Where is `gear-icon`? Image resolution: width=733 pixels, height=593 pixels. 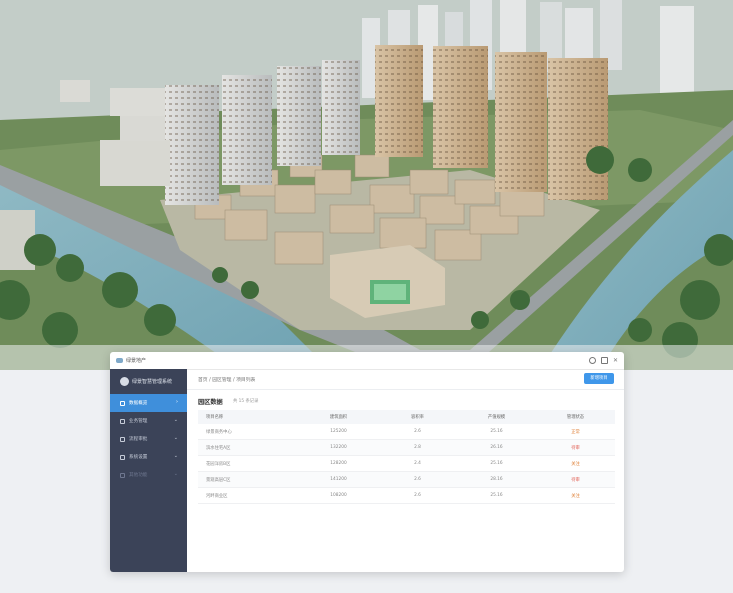 gear-icon is located at coordinates (122, 457).